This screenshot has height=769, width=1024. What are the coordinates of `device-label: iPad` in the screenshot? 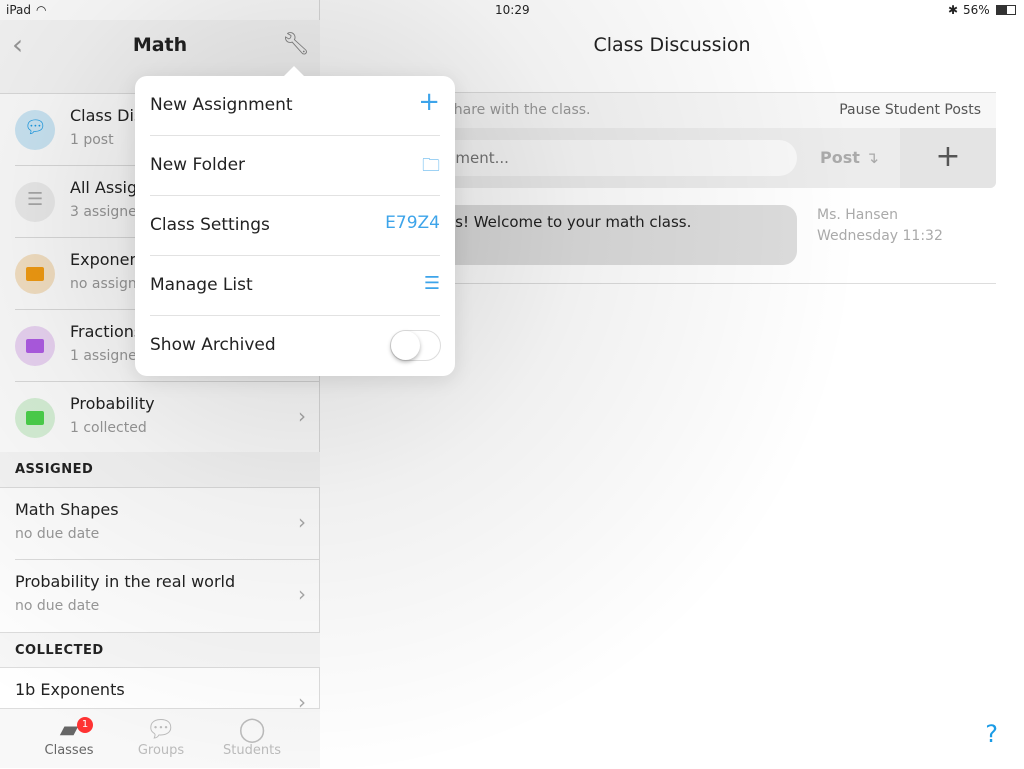 It's located at (19, 10).